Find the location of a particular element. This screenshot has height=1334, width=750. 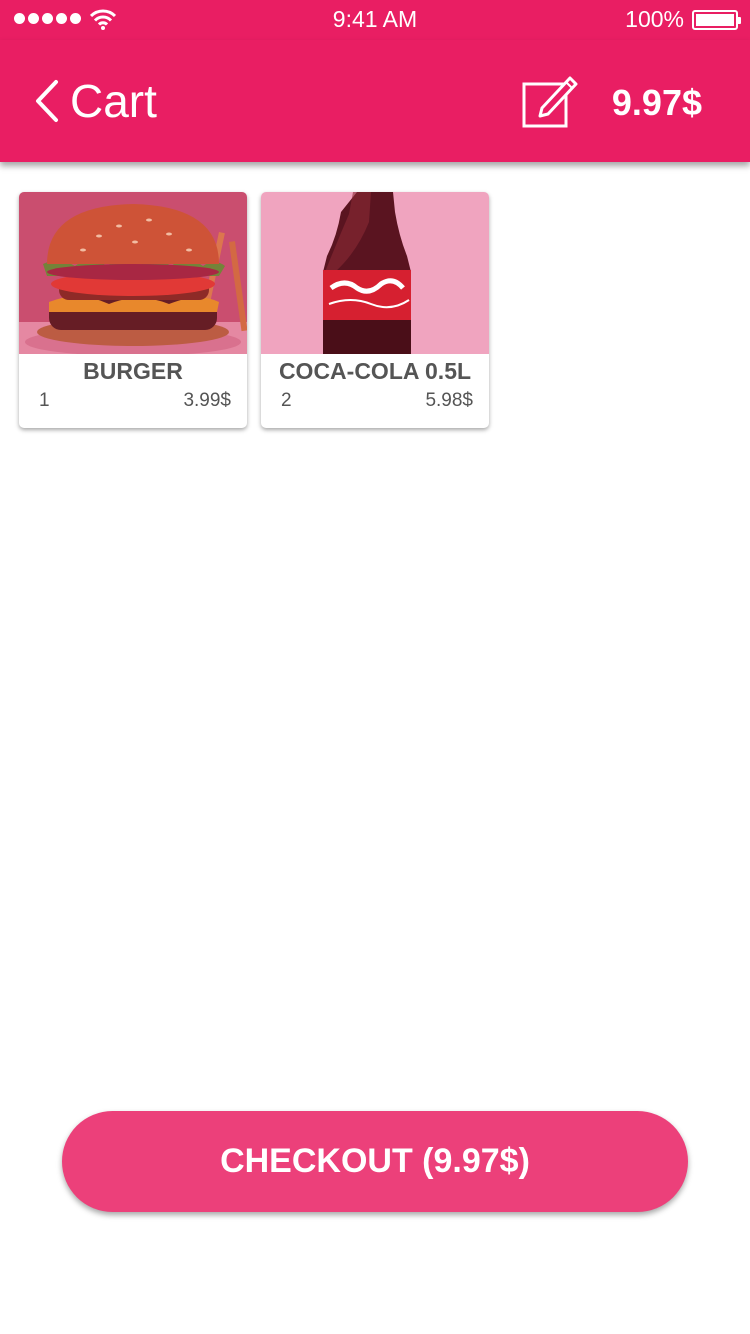

cart-item-card: BURGER 1 3.99$ is located at coordinates (133, 310).